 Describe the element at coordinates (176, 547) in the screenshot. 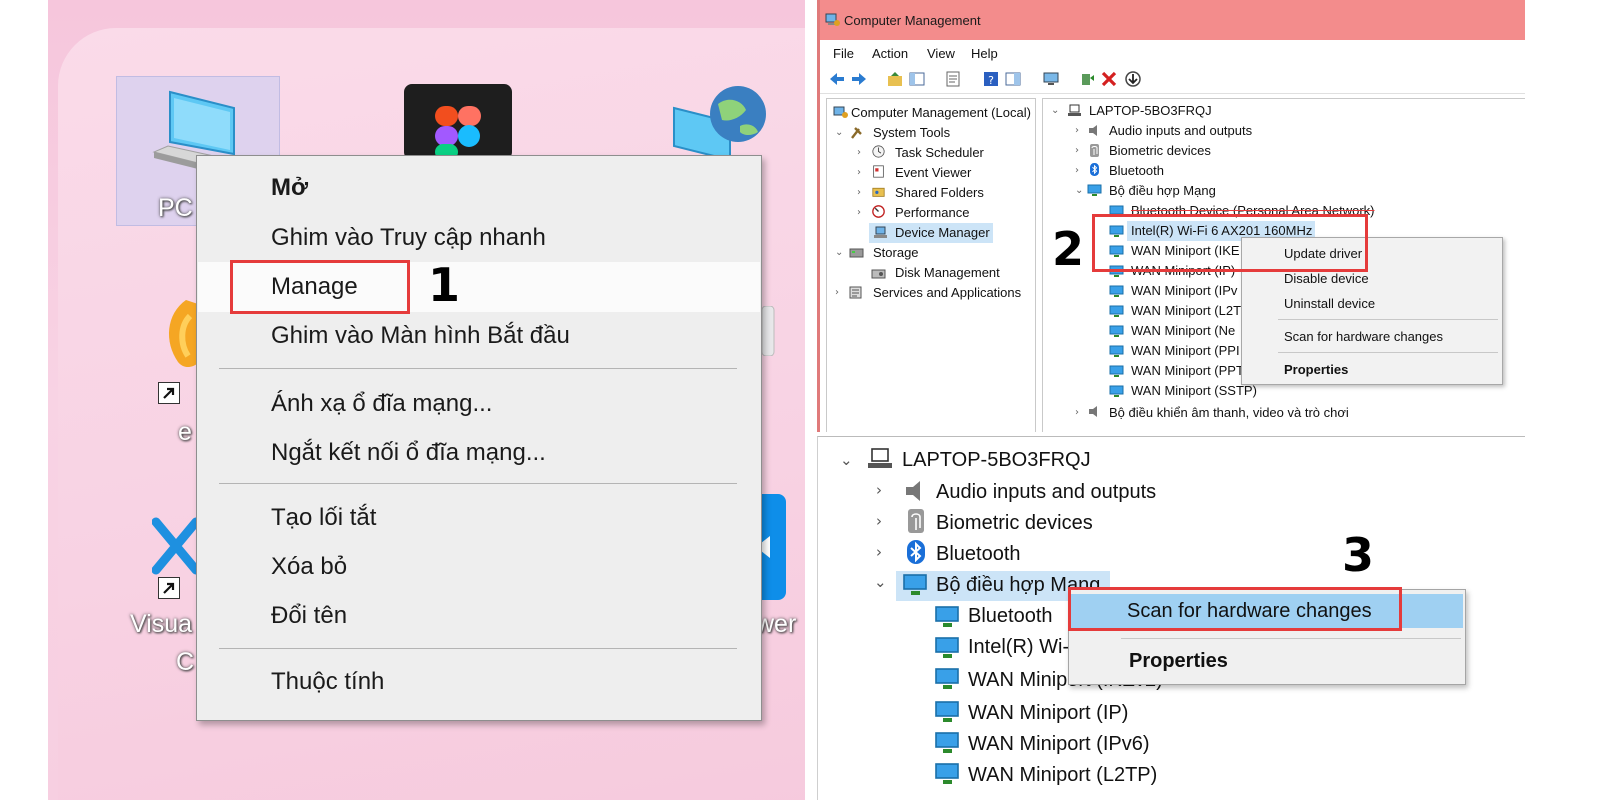

I see `vscode-icon` at that location.